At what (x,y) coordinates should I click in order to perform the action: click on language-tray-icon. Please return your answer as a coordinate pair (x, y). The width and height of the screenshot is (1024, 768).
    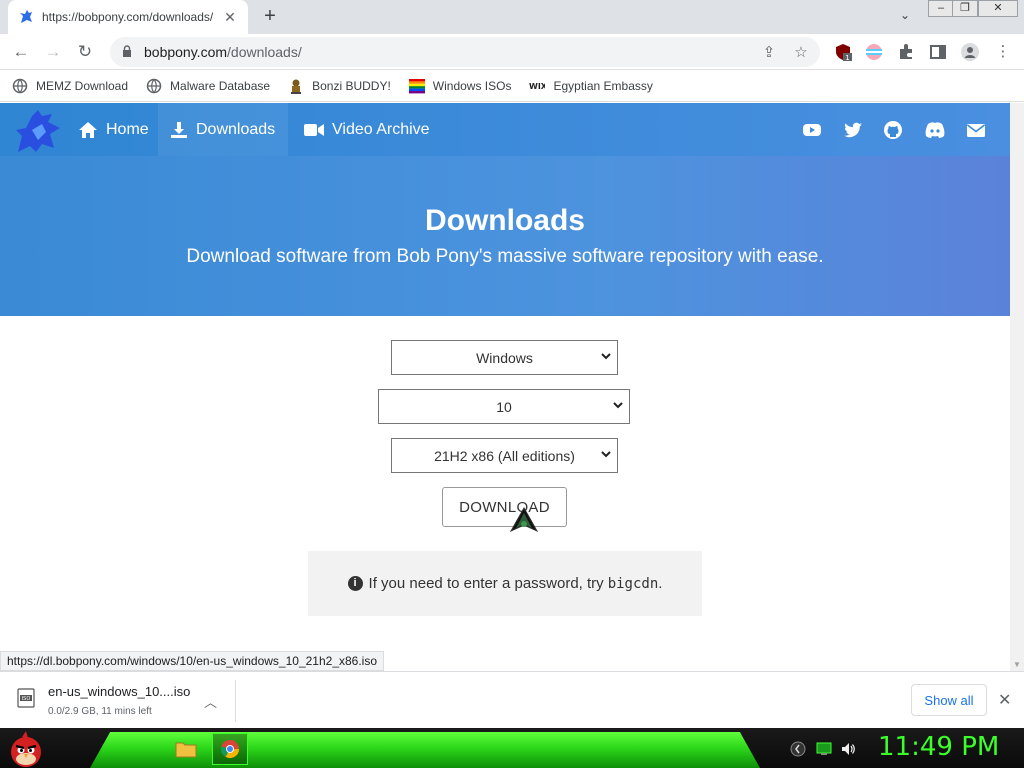
    Looking at the image, I should click on (798, 749).